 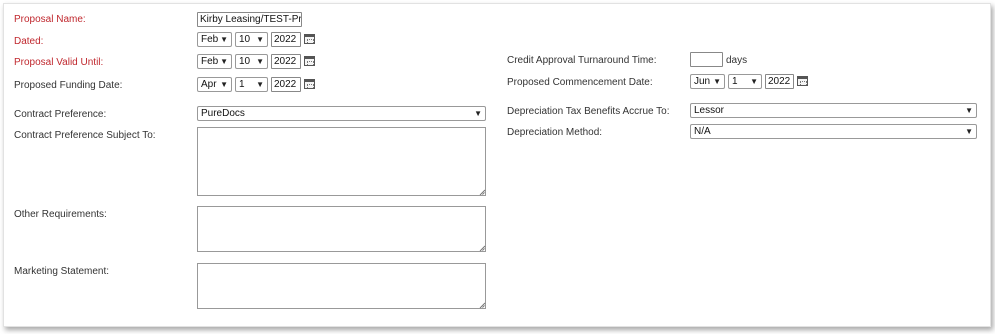 What do you see at coordinates (702, 81) in the screenshot?
I see `commencement-month-value: Jun` at bounding box center [702, 81].